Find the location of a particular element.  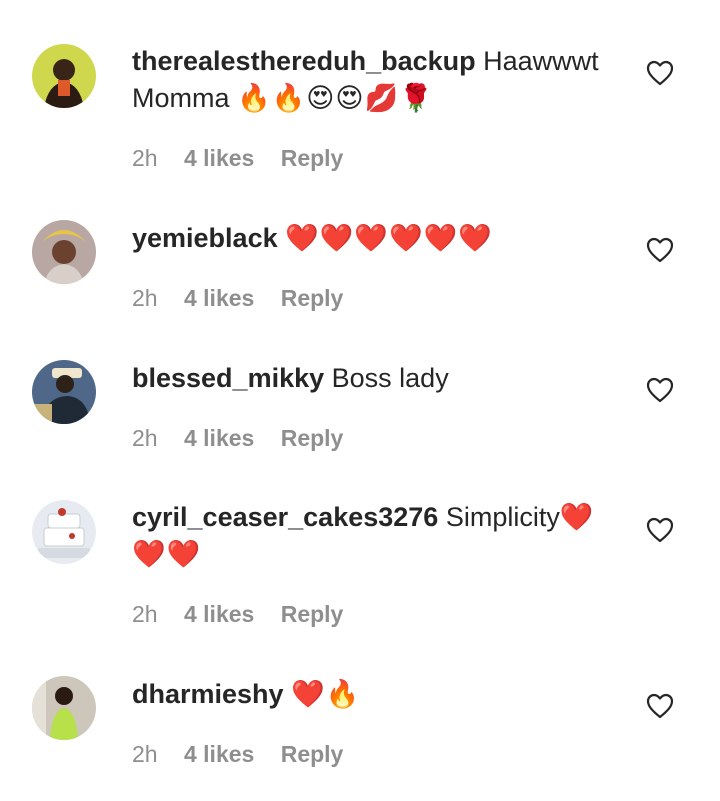

comment-emojis: ❤️🔥 is located at coordinates (326, 694).